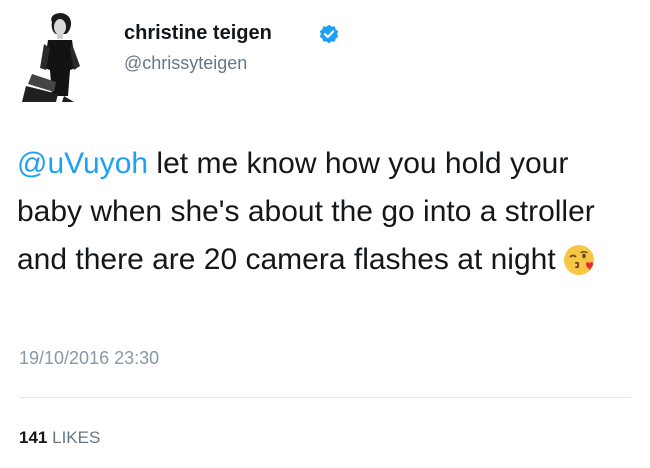 The image size is (650, 468). I want to click on author-avatar, so click(59, 55).